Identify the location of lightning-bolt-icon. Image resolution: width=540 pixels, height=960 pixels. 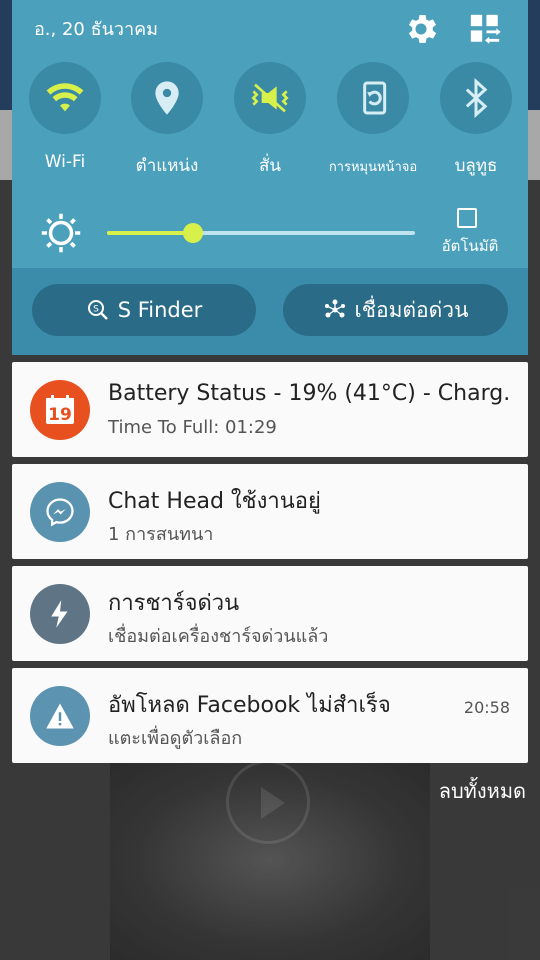
(59, 614).